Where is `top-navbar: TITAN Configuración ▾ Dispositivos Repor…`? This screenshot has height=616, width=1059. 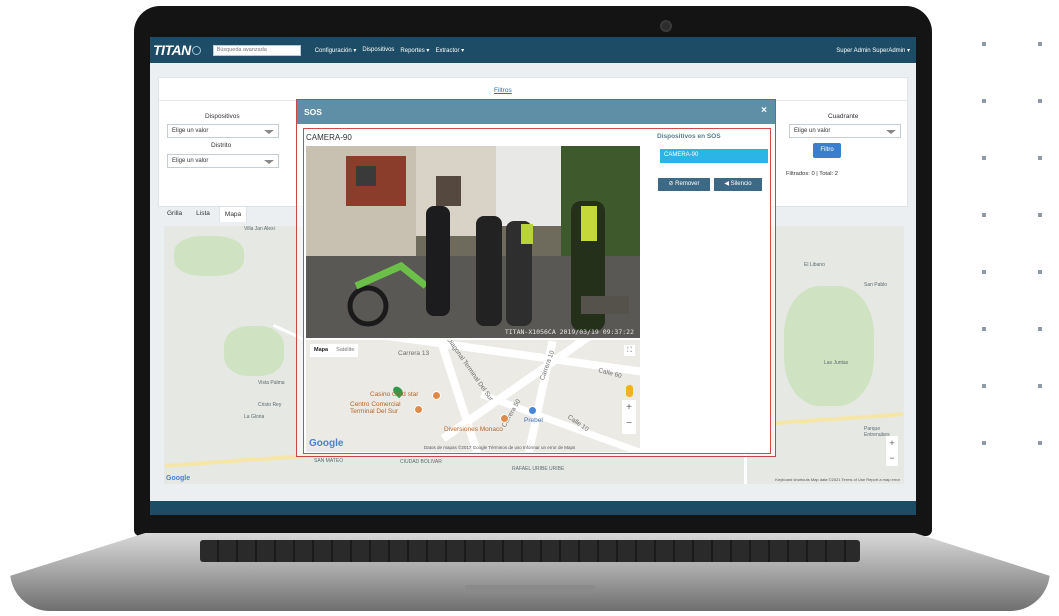 top-navbar: TITAN Configuración ▾ Dispositivos Repor… is located at coordinates (533, 50).